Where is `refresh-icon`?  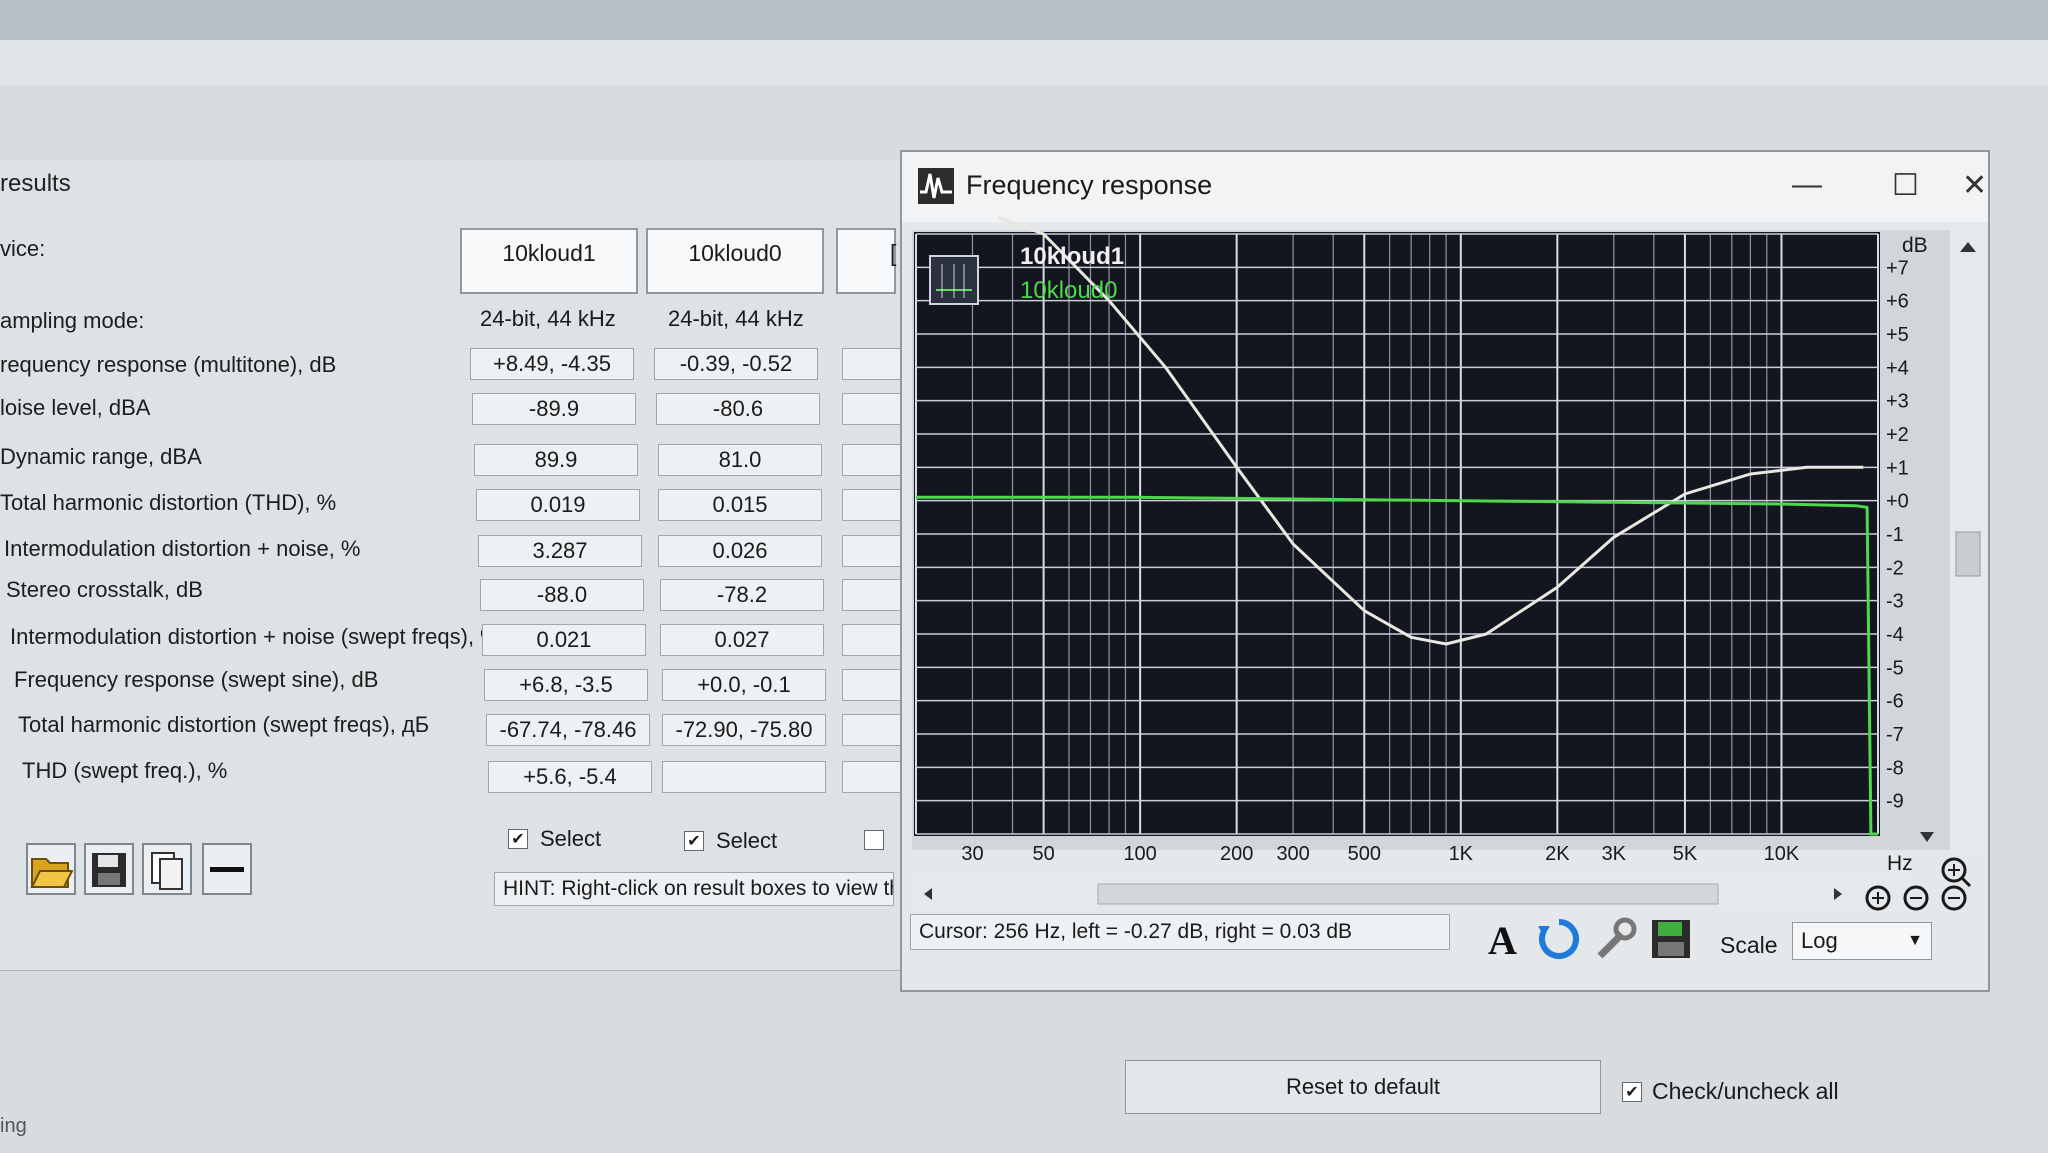 refresh-icon is located at coordinates (1558, 939).